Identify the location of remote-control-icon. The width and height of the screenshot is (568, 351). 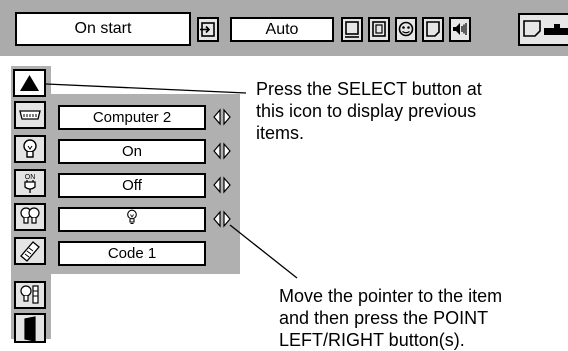
(30, 251).